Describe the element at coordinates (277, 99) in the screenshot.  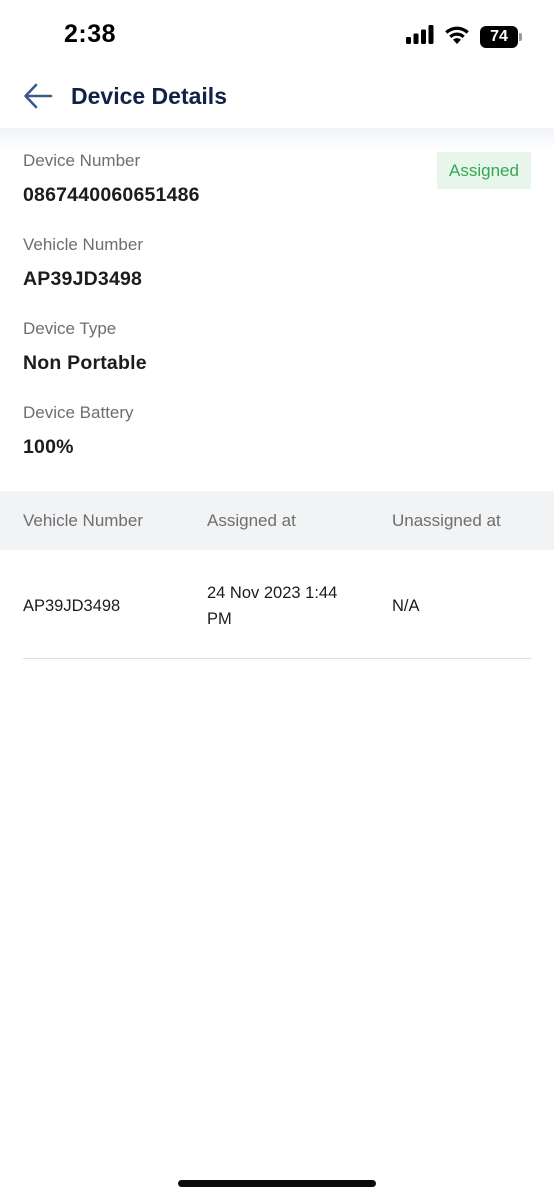
I see `app-header: Device Details` at that location.